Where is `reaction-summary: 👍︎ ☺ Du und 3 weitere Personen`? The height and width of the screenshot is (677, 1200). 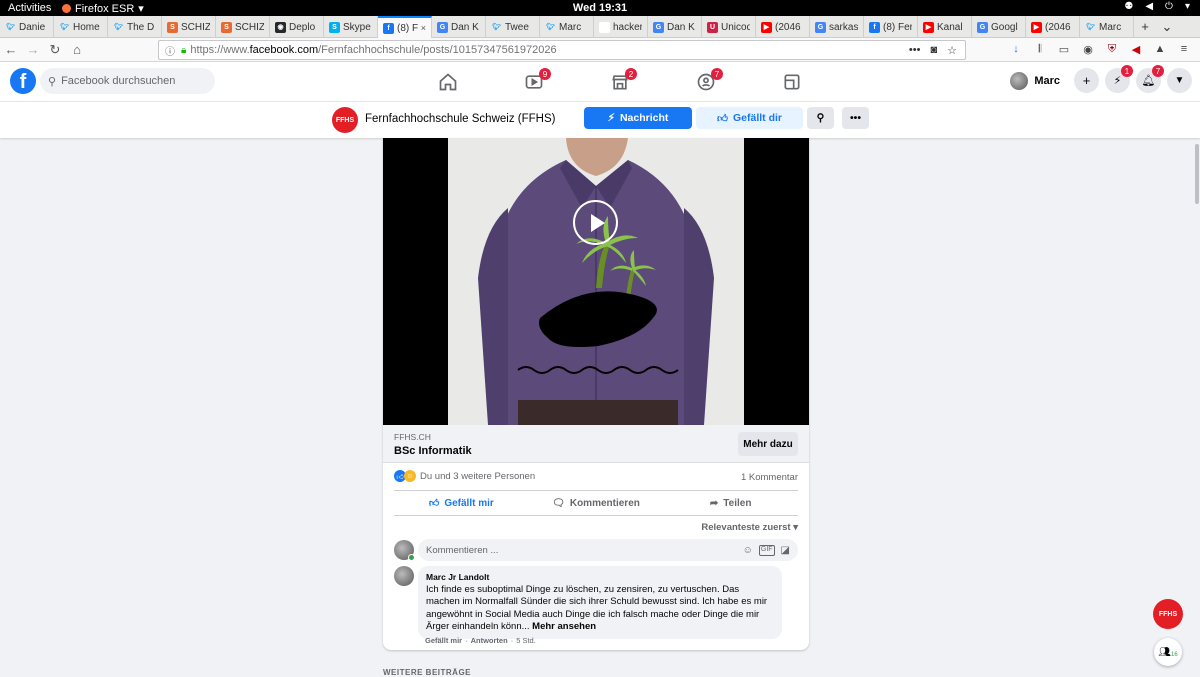 reaction-summary: 👍︎ ☺ Du und 3 weitere Personen is located at coordinates (464, 476).